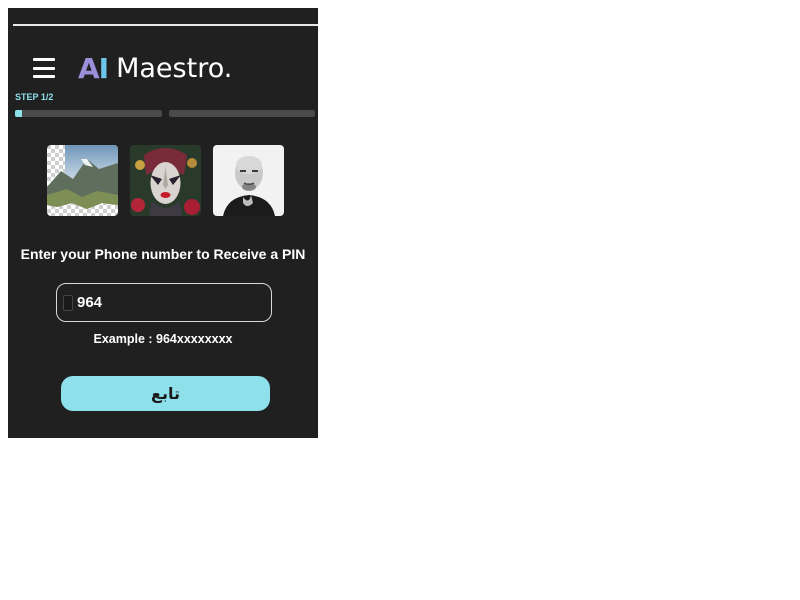  I want to click on continue-button: تابع, so click(165, 393).